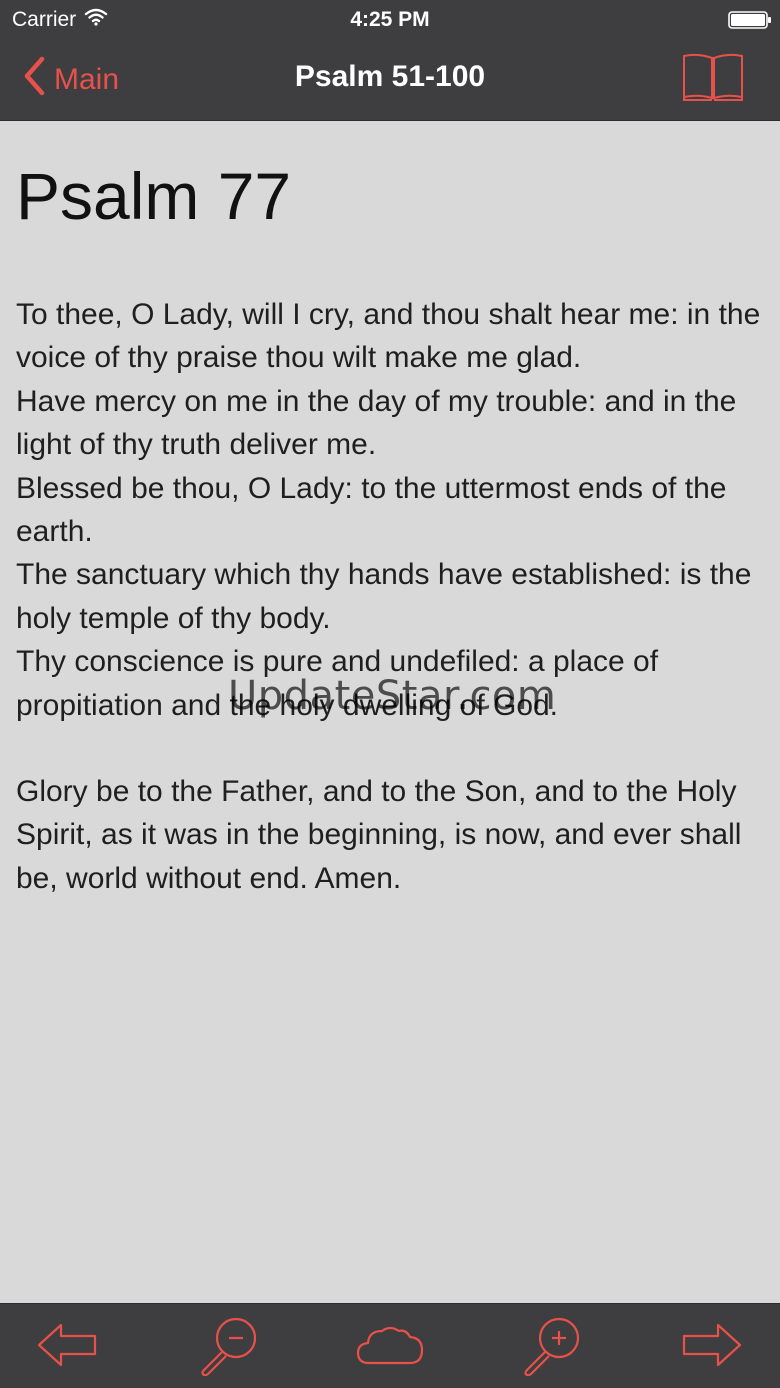 Image resolution: width=780 pixels, height=1388 pixels. I want to click on bottom-toolbar, so click(390, 1345).